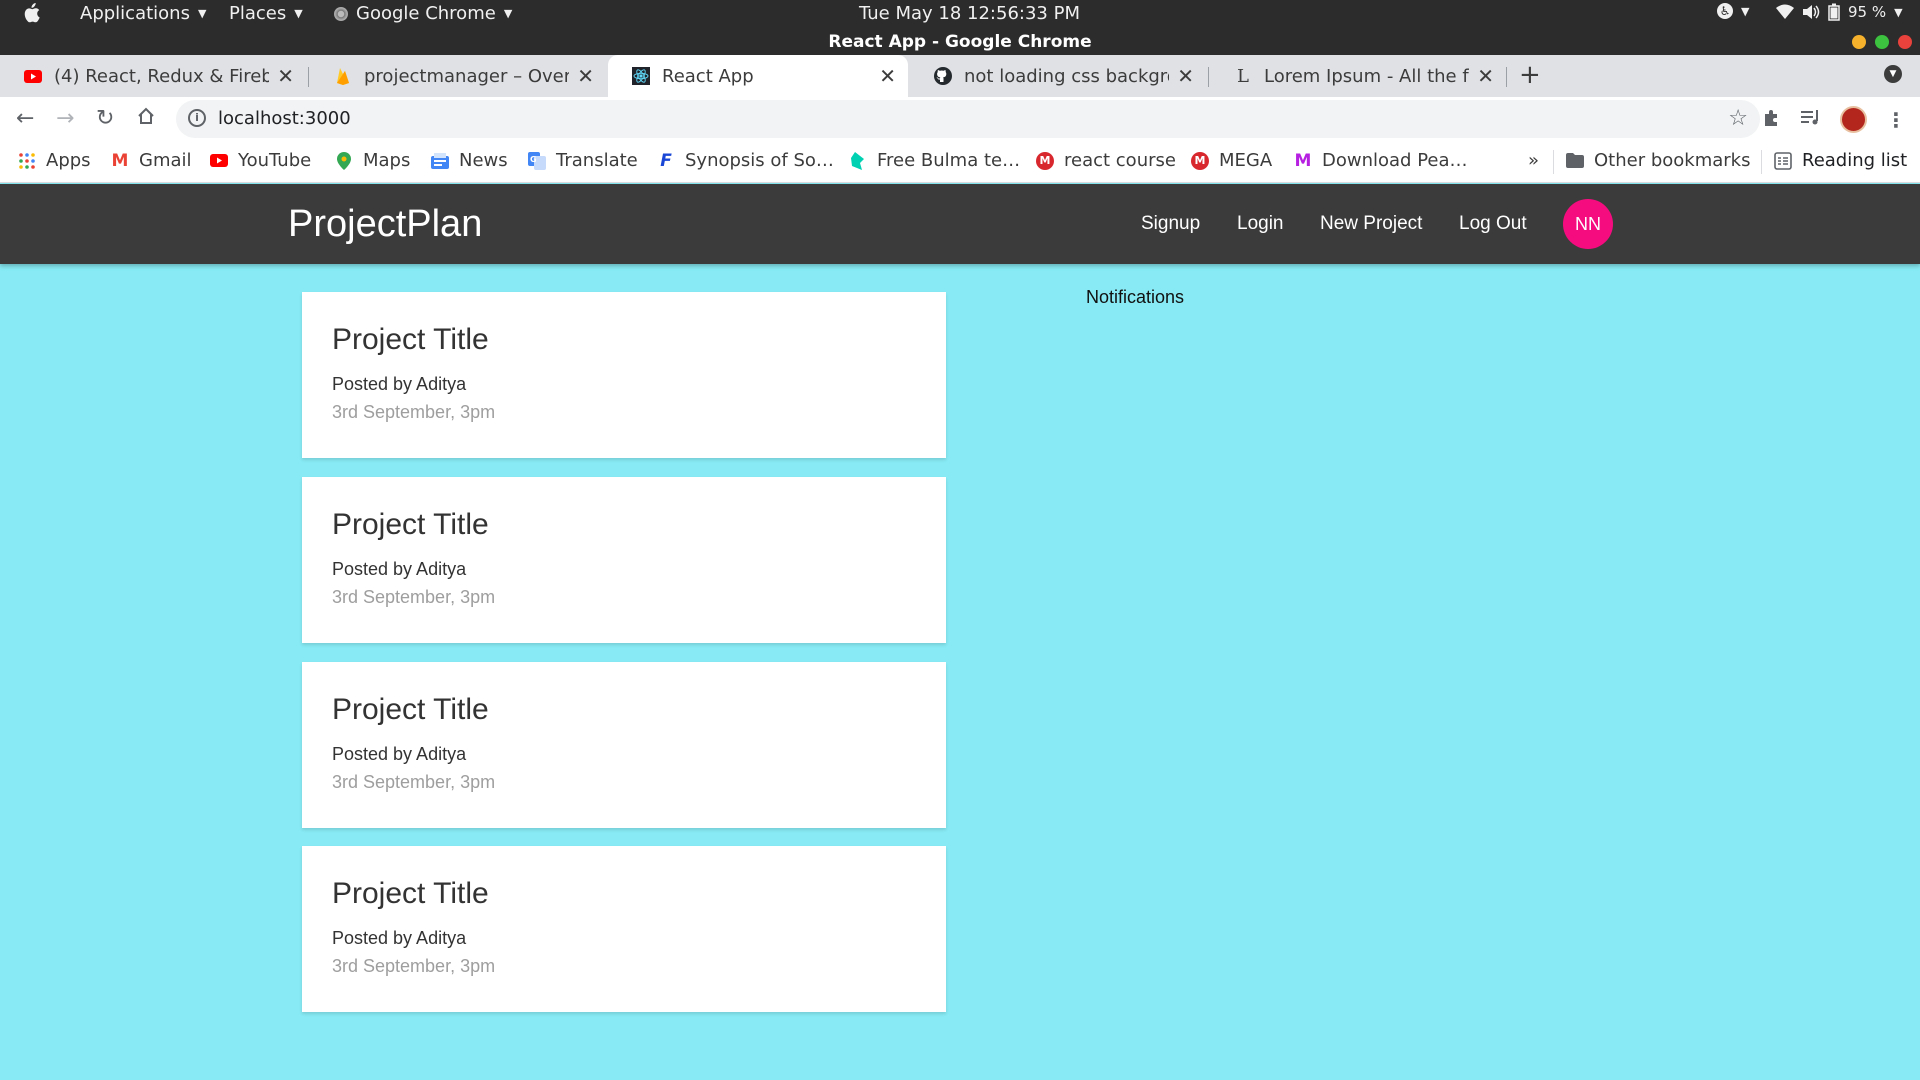 The height and width of the screenshot is (1080, 1920). I want to click on clock: Tue May 18 12:56:33 PM, so click(969, 13).